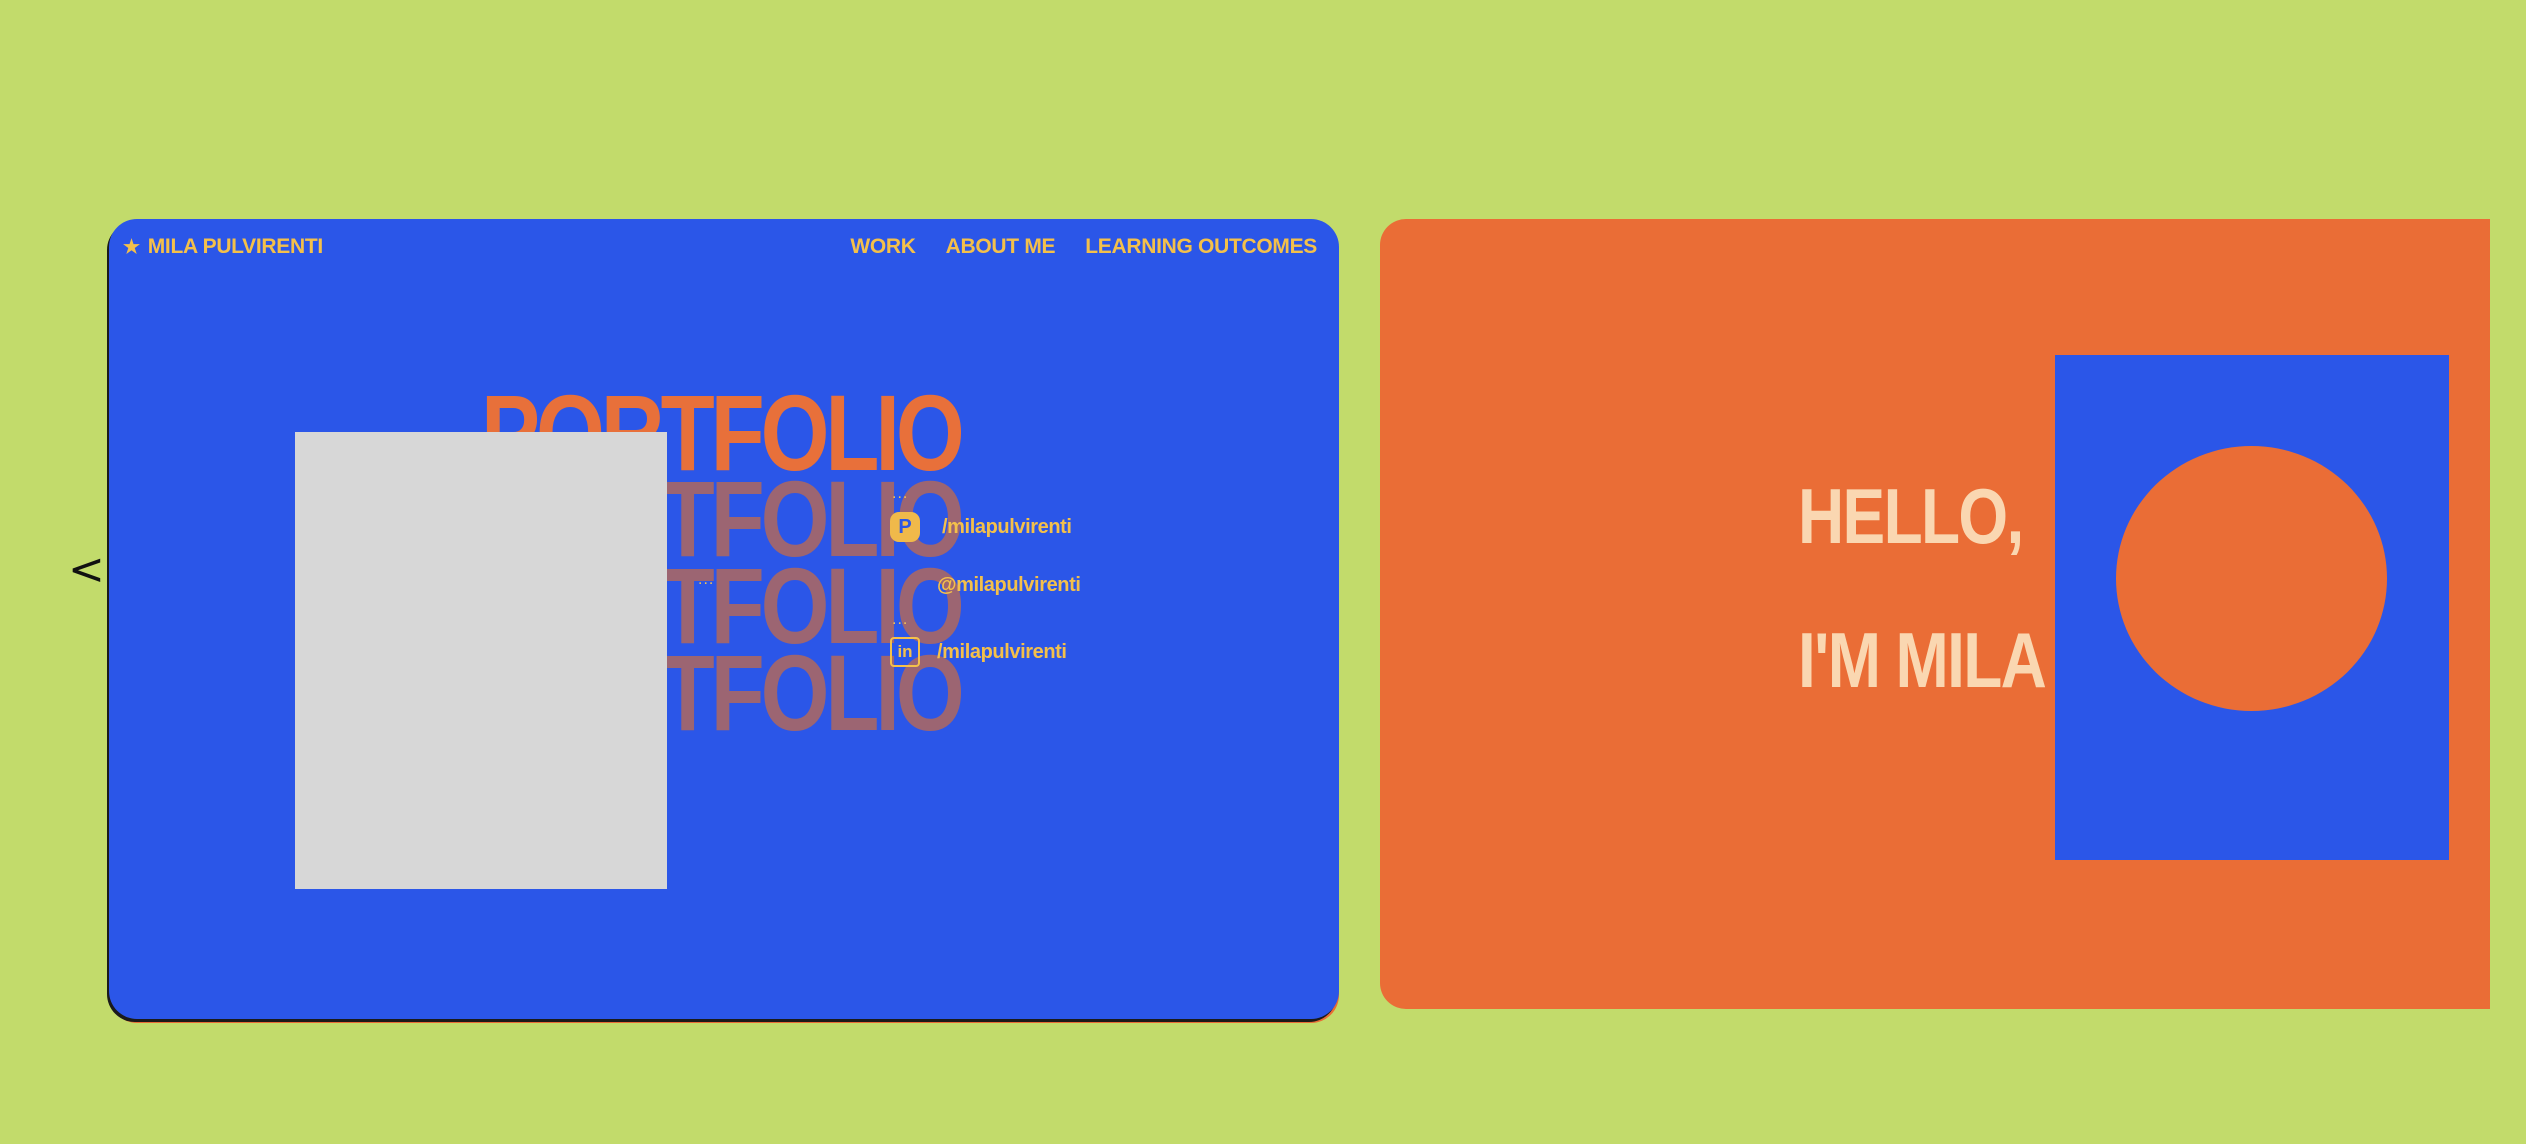 This screenshot has height=1144, width=2526. I want to click on pinterest-icon: P, so click(905, 527).